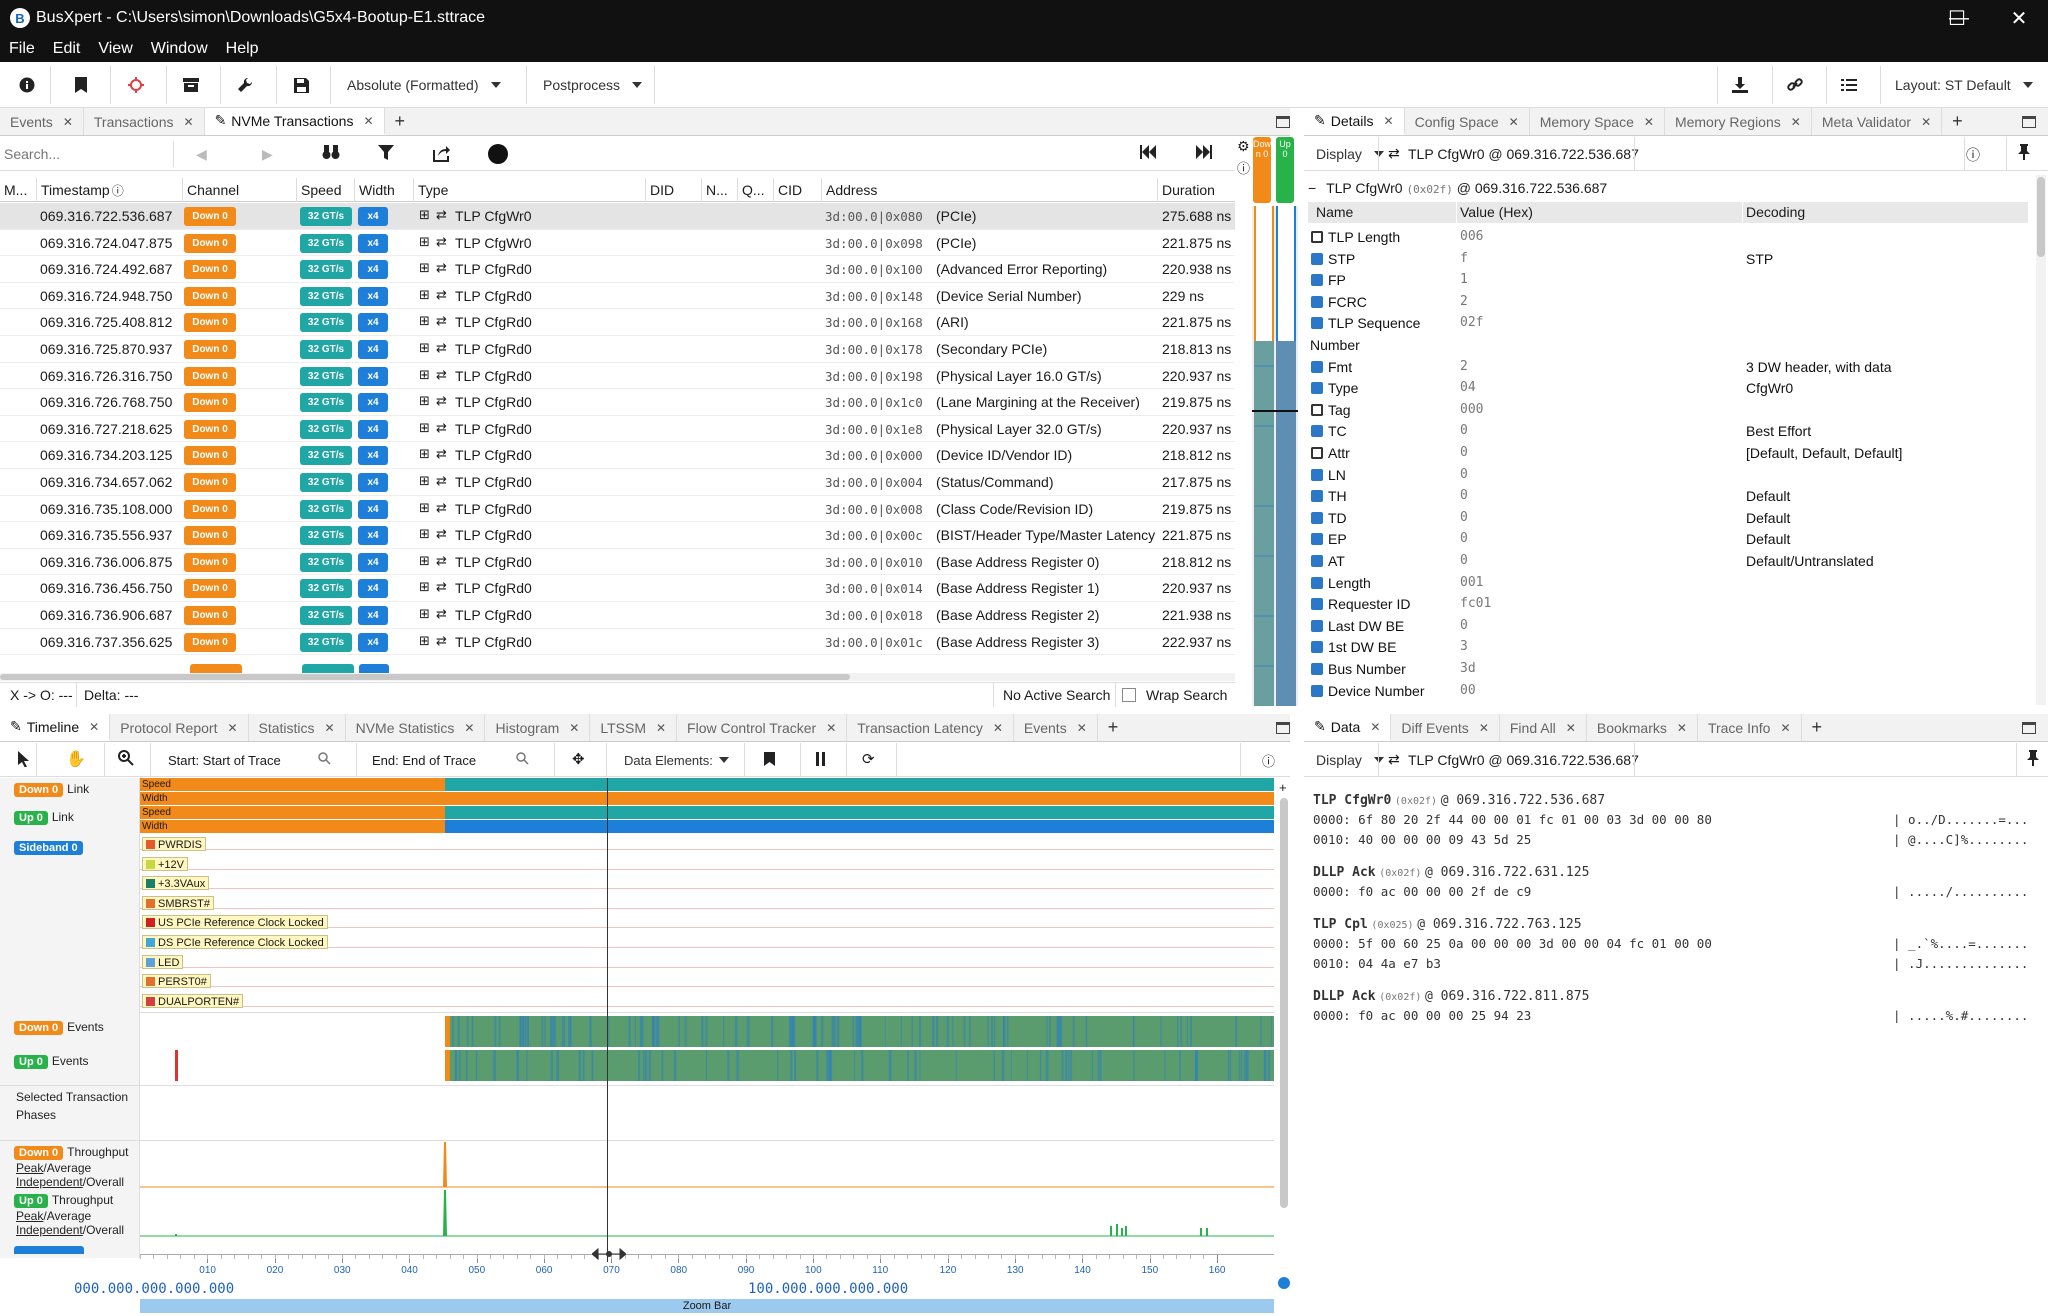  What do you see at coordinates (1285, 170) in the screenshot?
I see `overview-up-channel: Up 0` at bounding box center [1285, 170].